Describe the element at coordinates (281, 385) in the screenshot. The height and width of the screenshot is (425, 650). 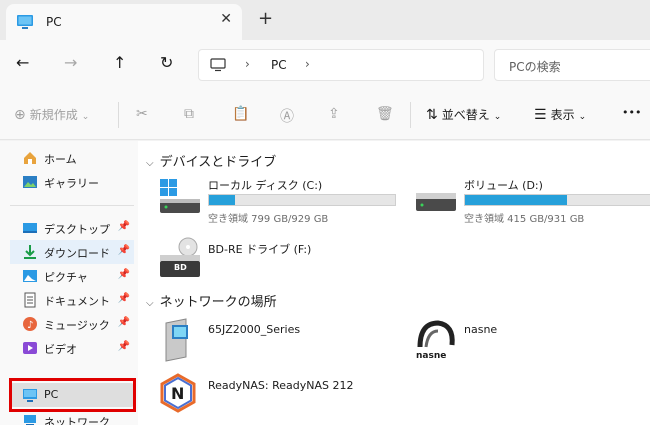
I see `network-device-name: ReadyNAS: ReadyNAS 212` at that location.